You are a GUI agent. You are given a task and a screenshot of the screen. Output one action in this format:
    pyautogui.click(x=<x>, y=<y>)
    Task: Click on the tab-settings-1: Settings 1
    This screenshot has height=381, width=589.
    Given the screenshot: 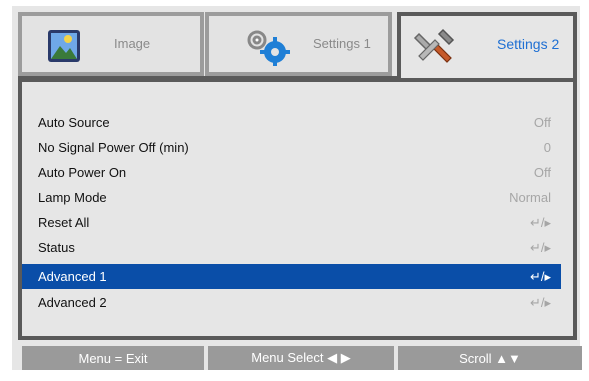 What is the action you would take?
    pyautogui.click(x=298, y=44)
    